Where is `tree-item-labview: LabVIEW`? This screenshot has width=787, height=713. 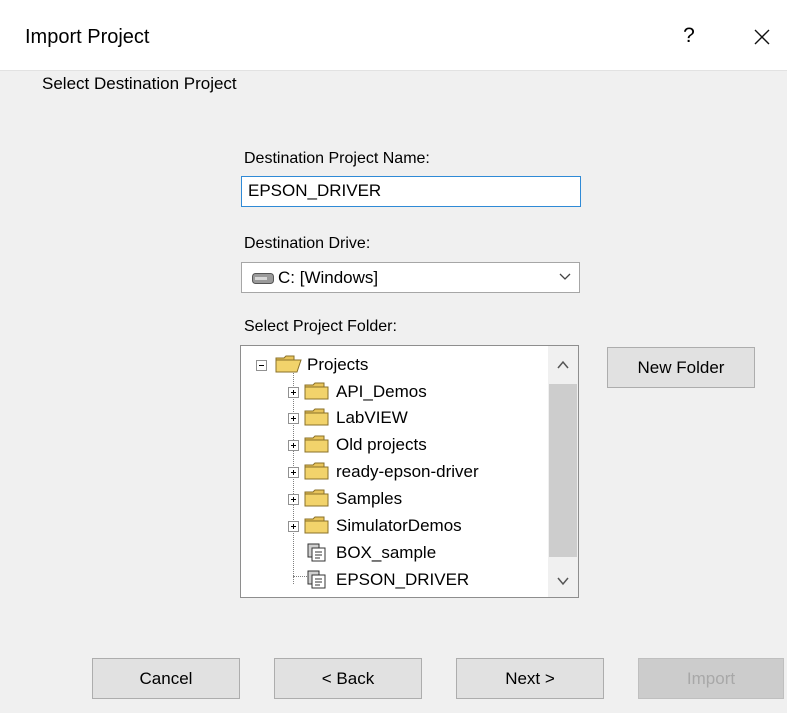 tree-item-labview: LabVIEW is located at coordinates (416, 418).